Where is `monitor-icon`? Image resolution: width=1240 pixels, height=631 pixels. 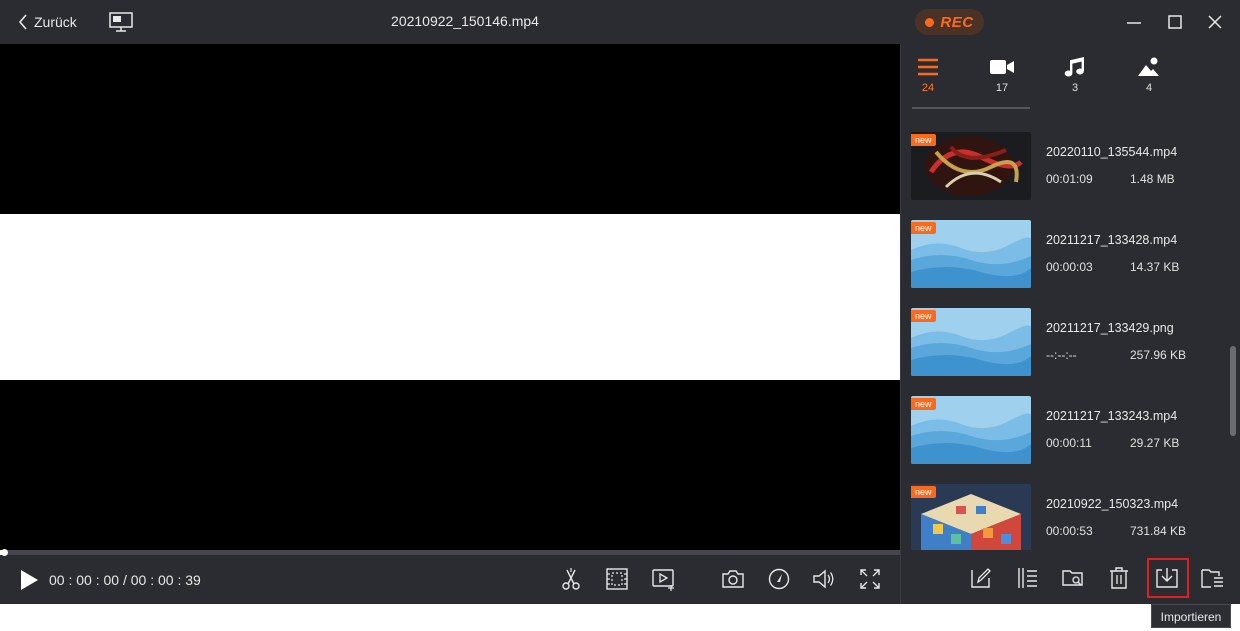 monitor-icon is located at coordinates (121, 22).